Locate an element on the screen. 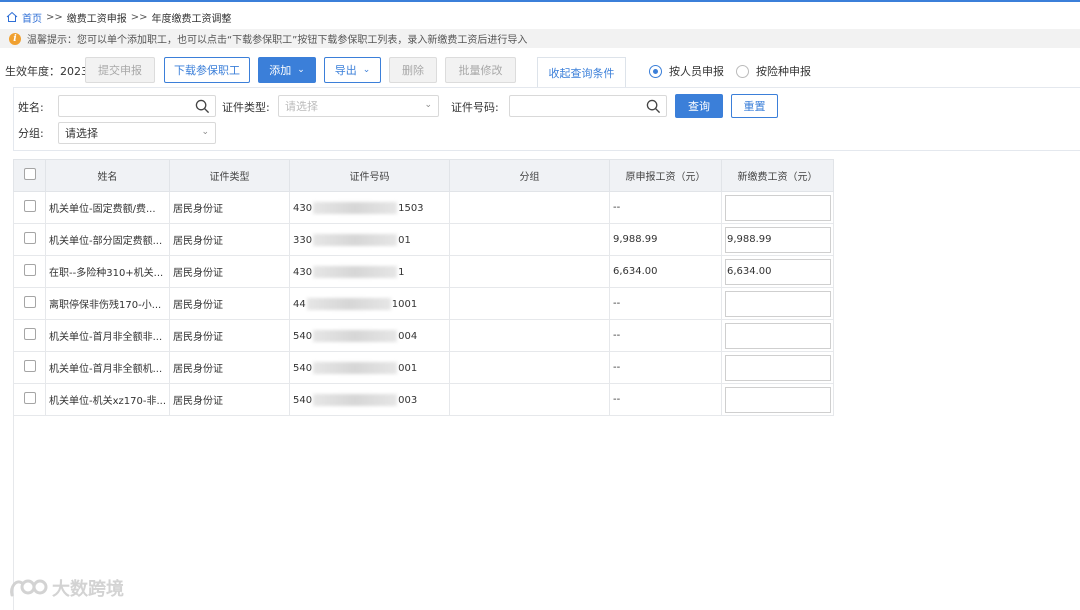  radio-unchecked-icon is located at coordinates (742, 71).